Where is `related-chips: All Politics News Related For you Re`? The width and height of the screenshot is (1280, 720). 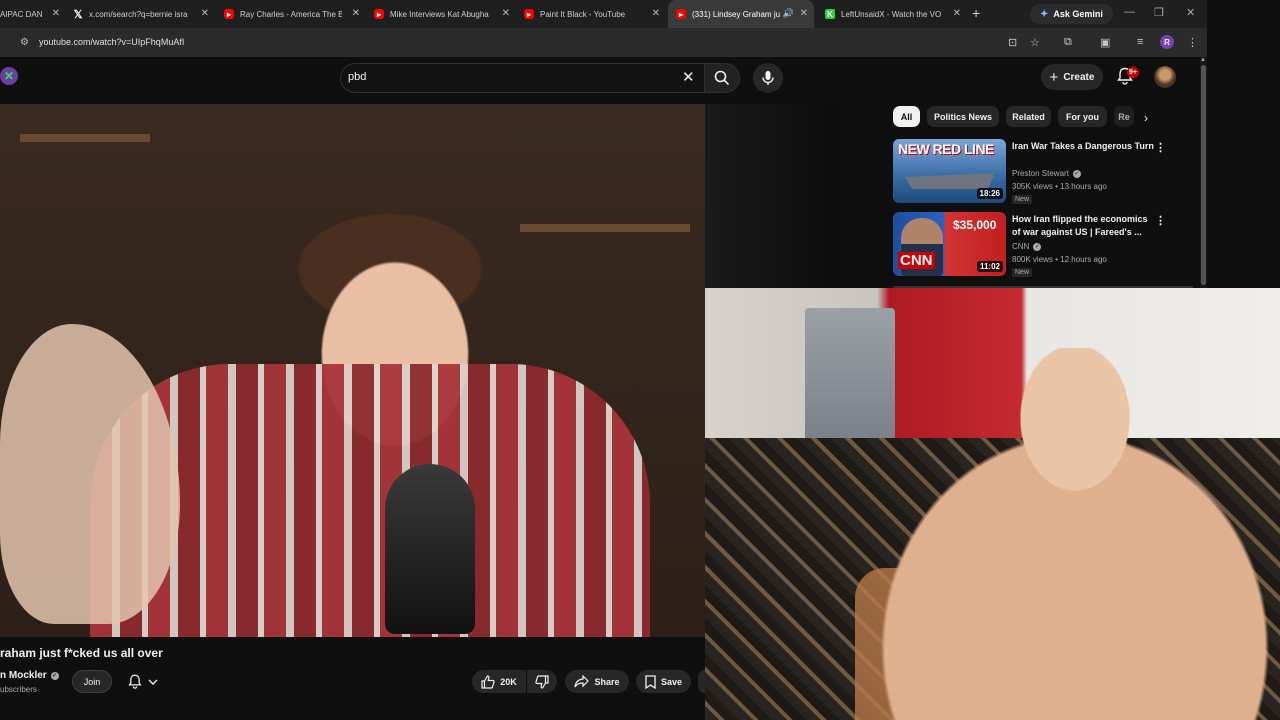
related-chips: All Politics News Related For you Re is located at coordinates (1046, 116).